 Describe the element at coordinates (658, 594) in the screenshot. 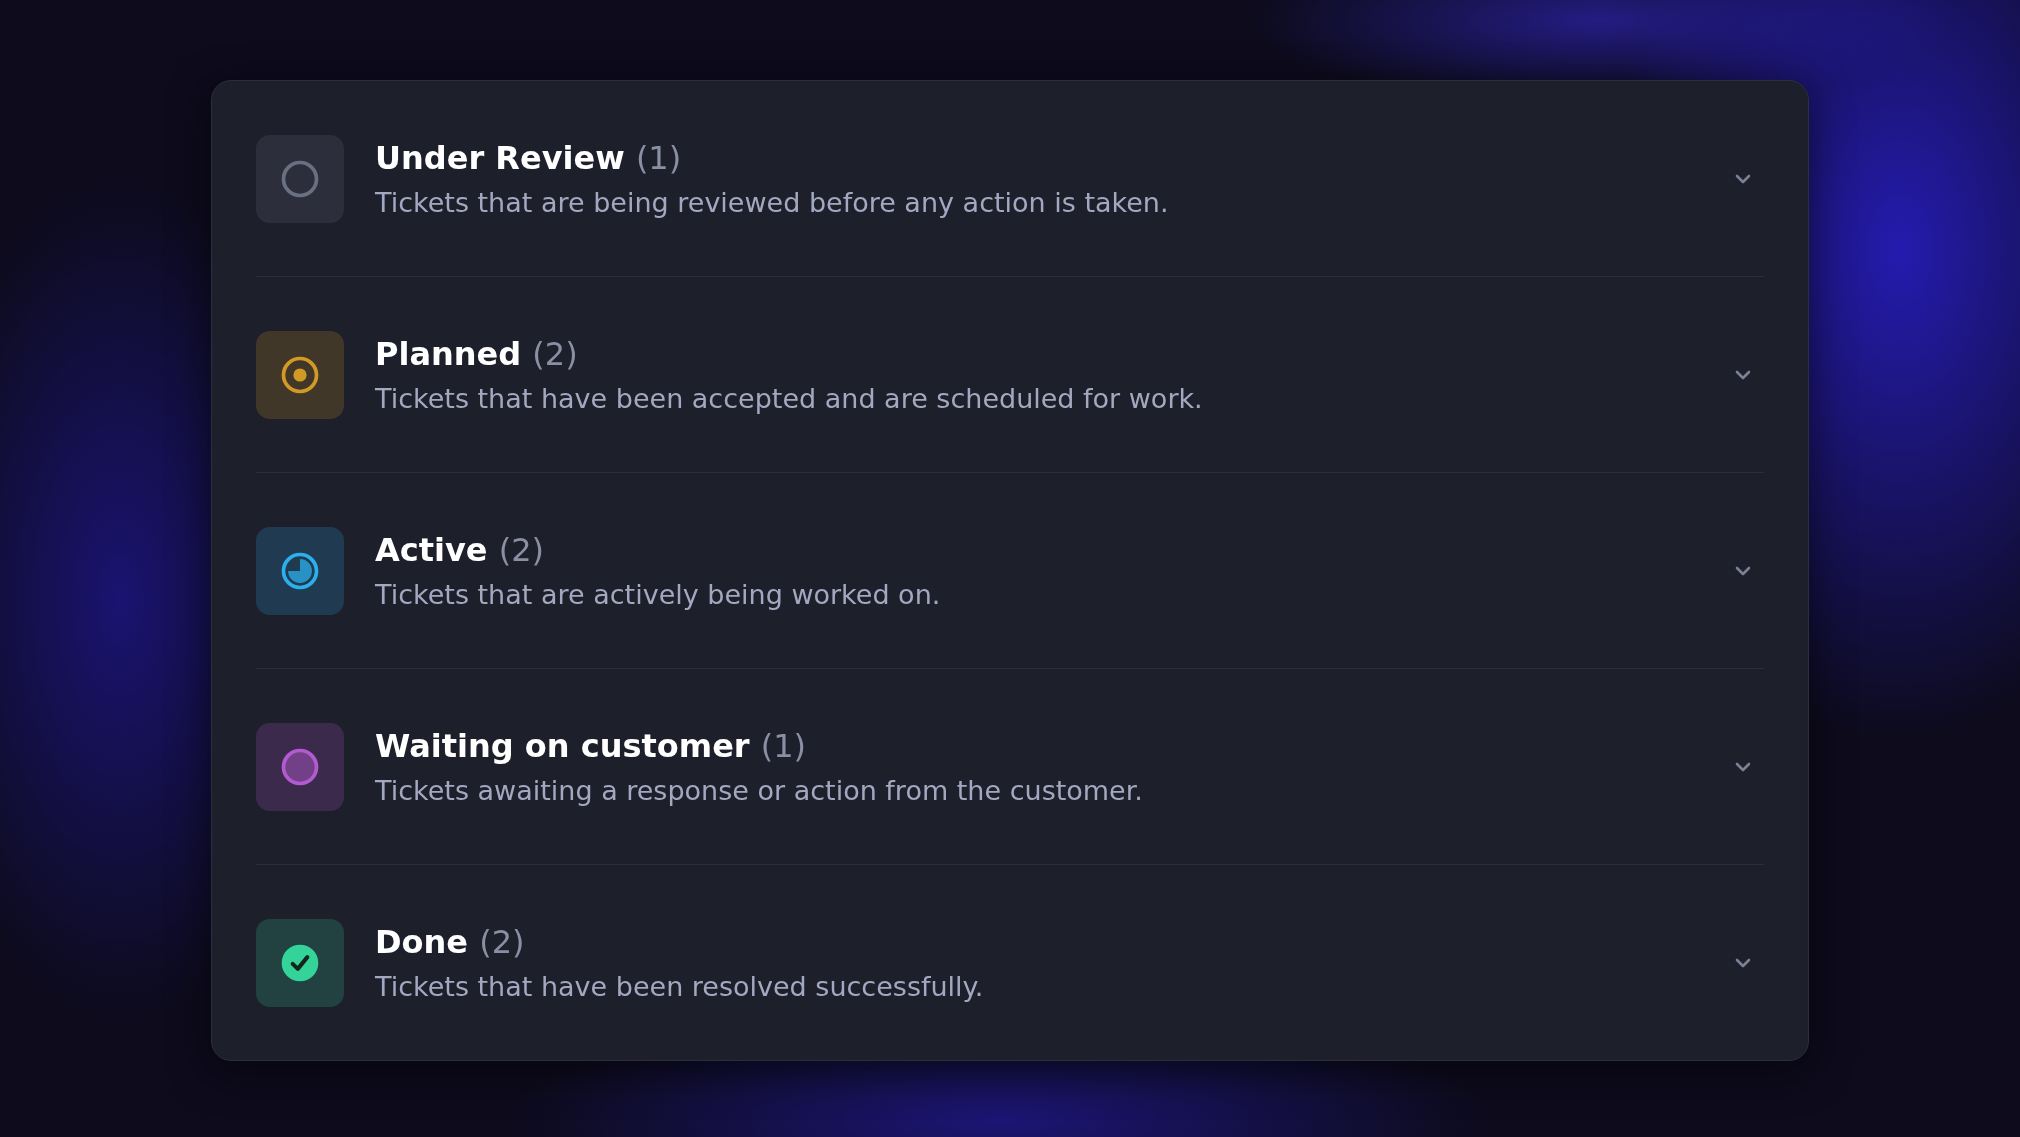

I see `status-description: Tickets that are actively being worked on.` at that location.